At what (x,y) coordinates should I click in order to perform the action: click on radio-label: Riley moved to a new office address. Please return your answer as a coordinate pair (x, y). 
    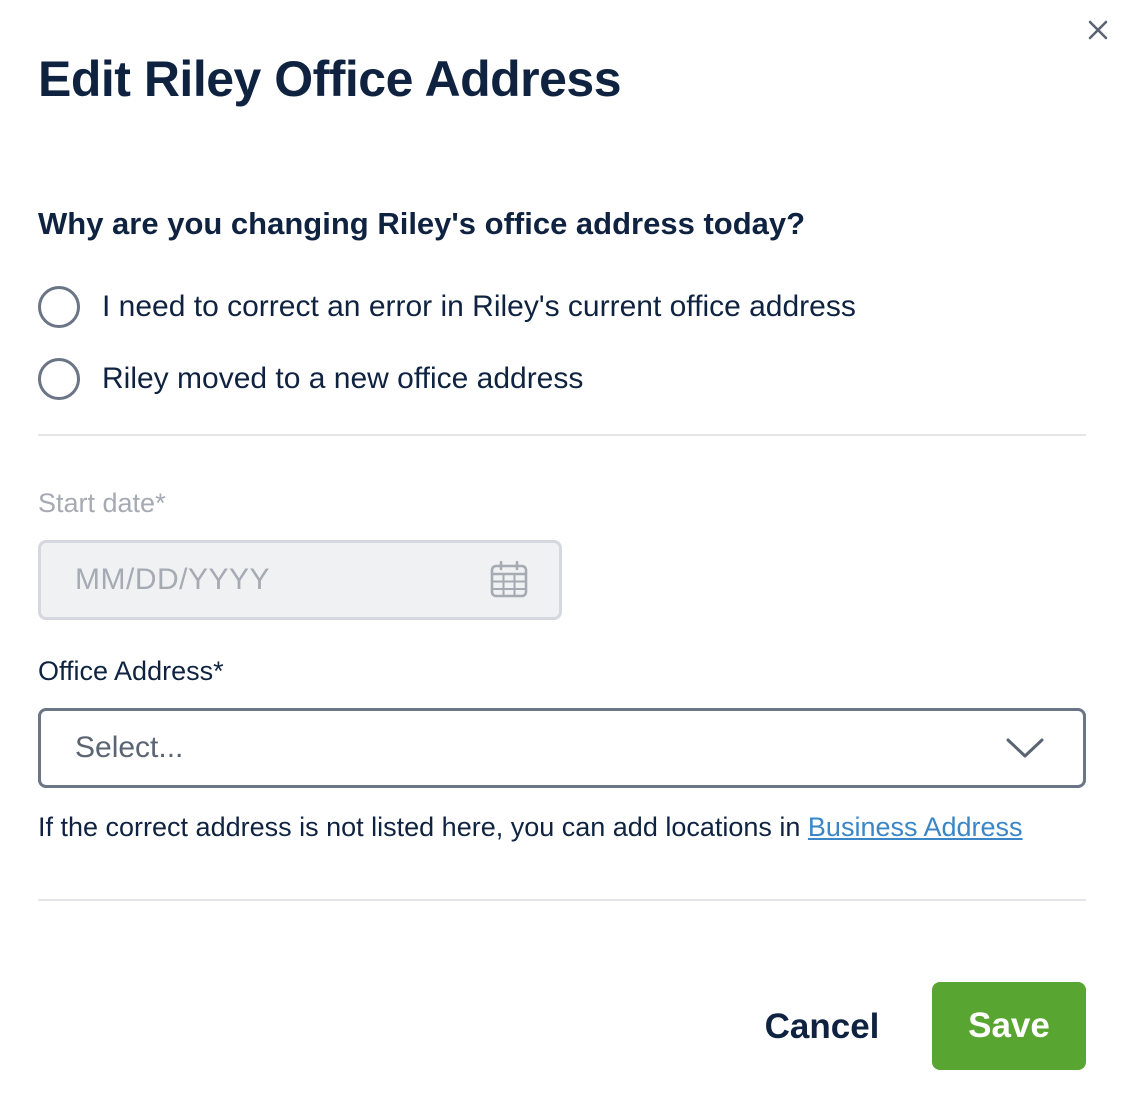
    Looking at the image, I should click on (343, 378).